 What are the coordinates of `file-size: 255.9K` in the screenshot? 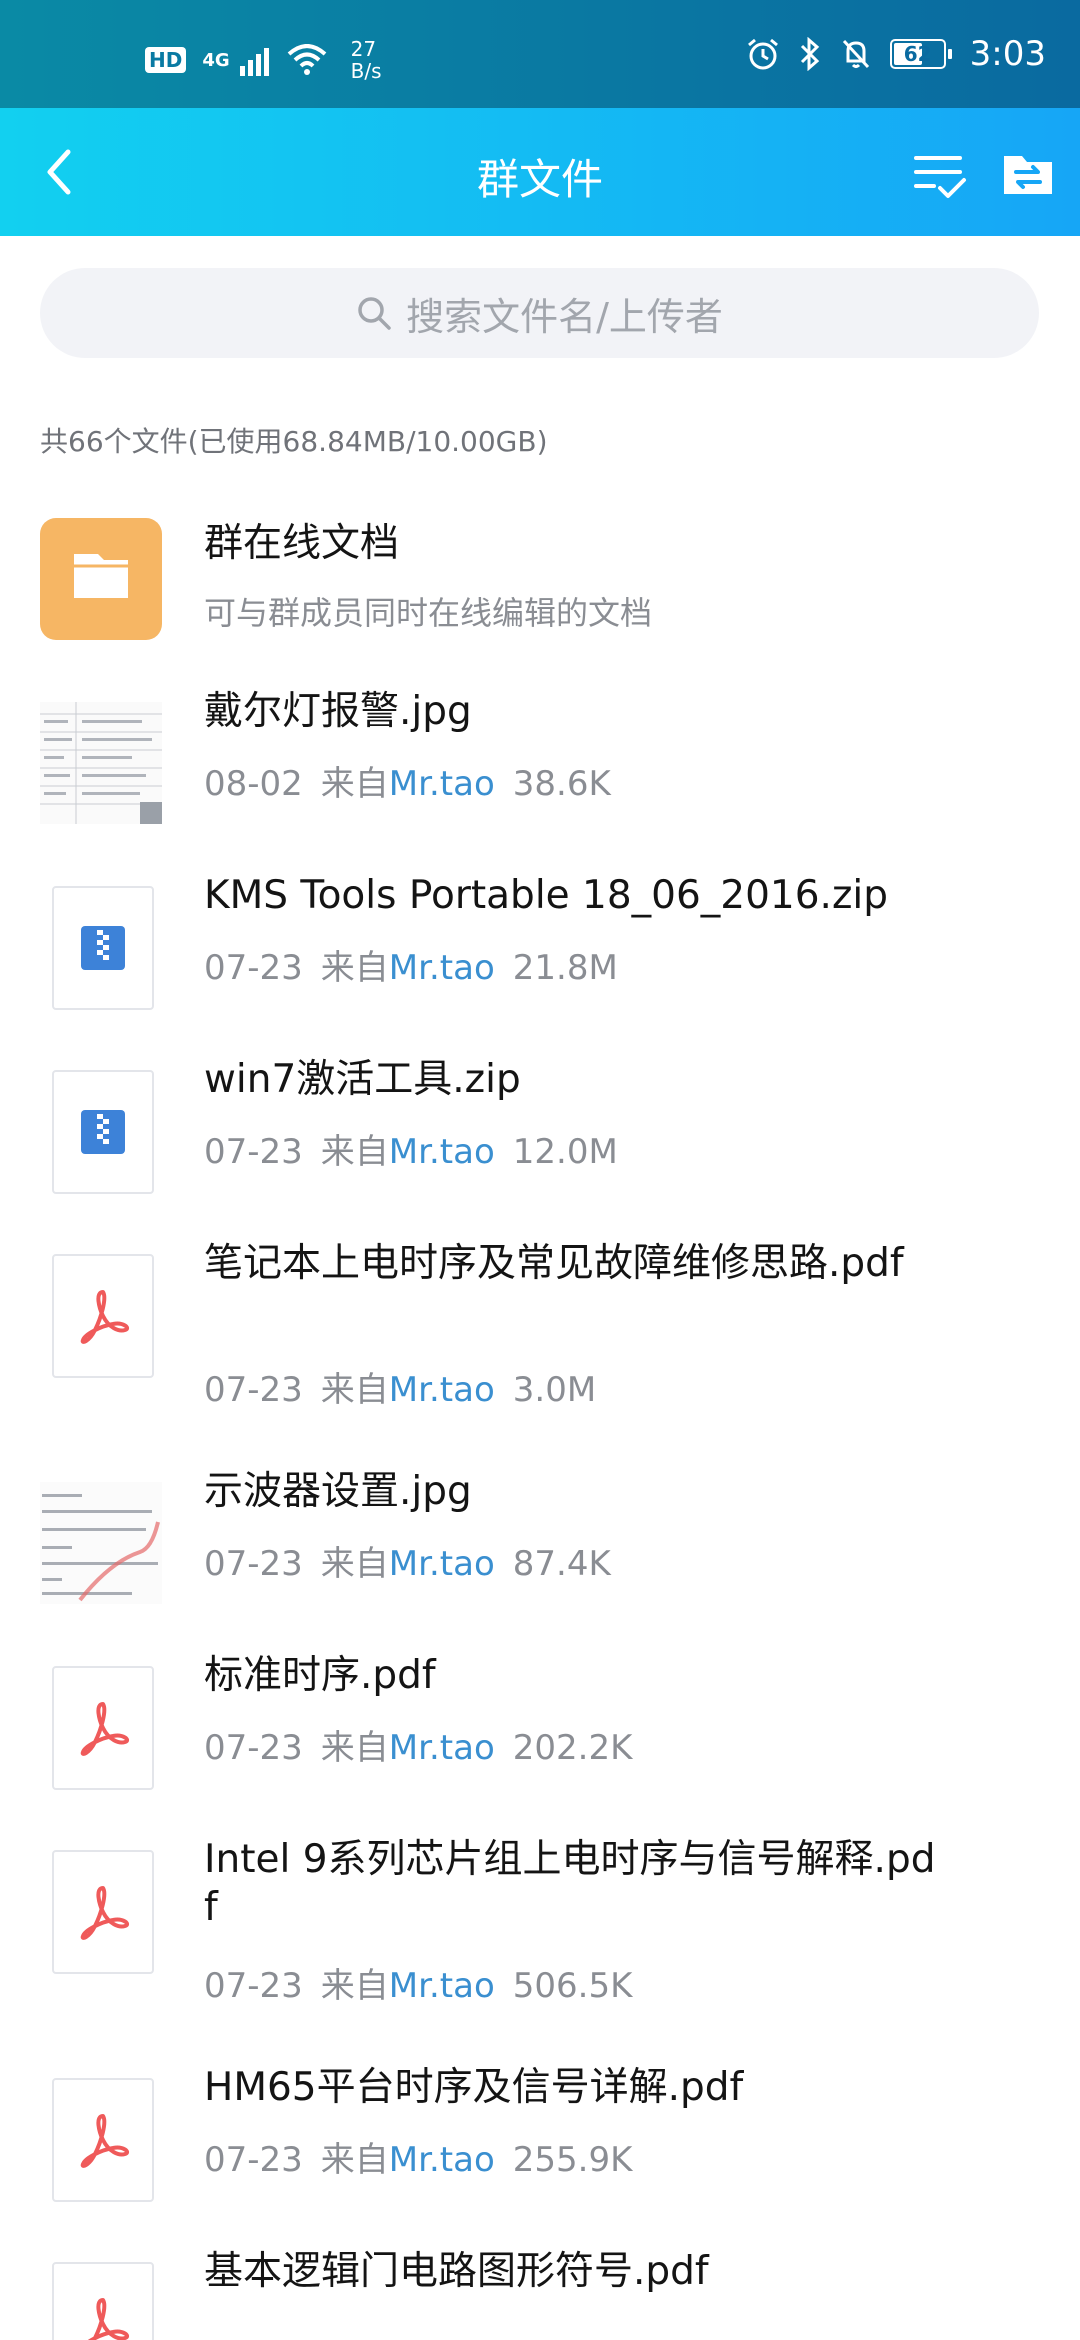 It's located at (572, 2160).